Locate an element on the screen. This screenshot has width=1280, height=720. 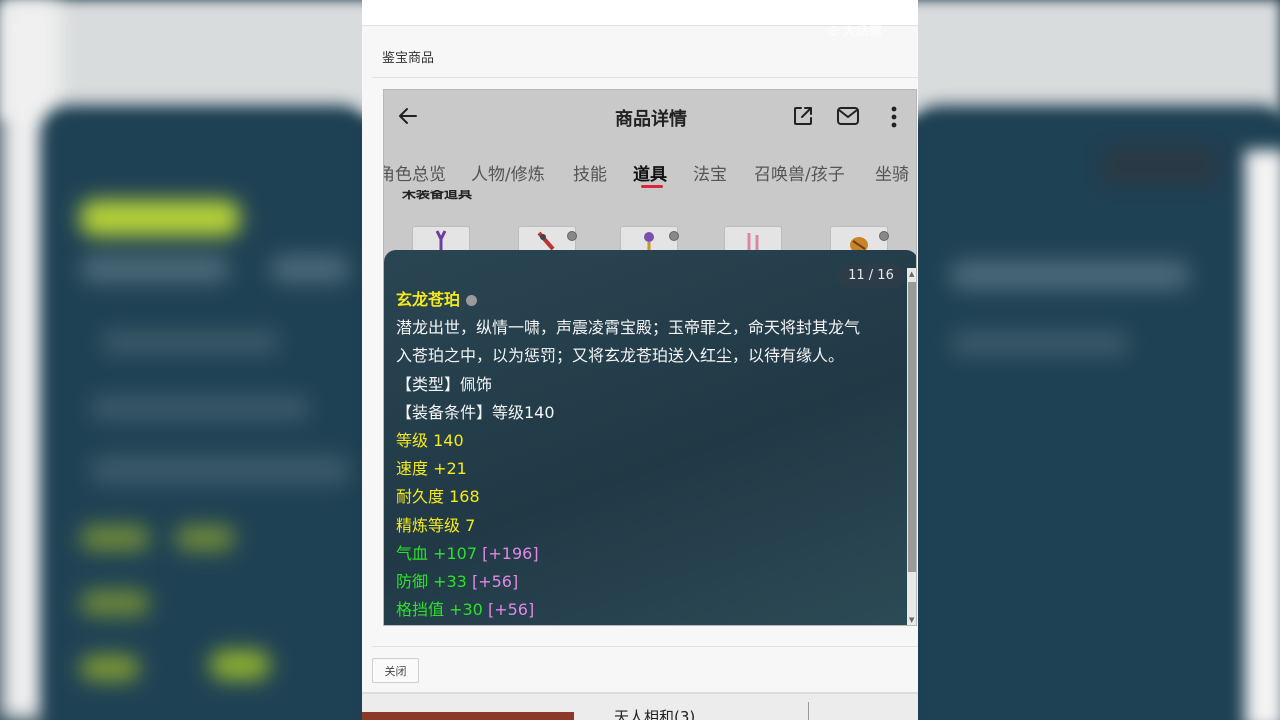
active-tab-underline is located at coordinates (652, 186).